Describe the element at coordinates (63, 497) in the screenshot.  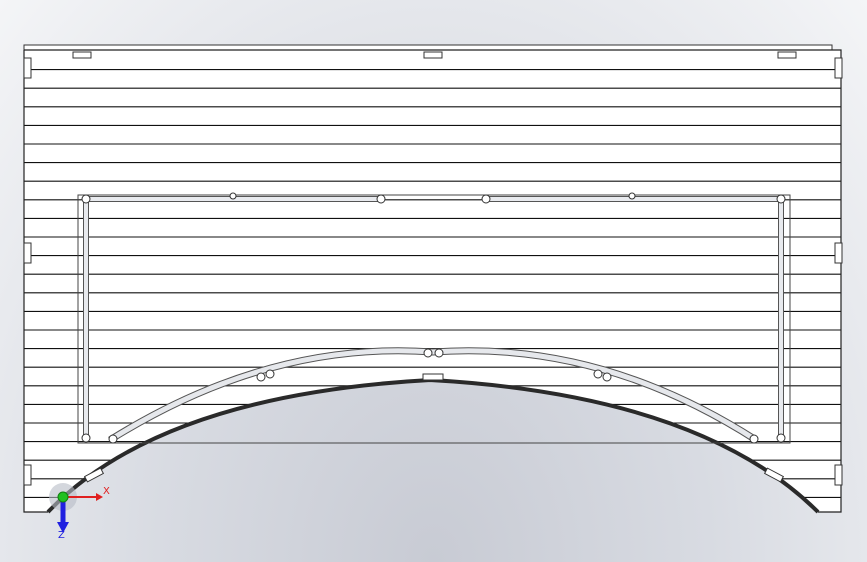
I see `y-axis-dot` at that location.